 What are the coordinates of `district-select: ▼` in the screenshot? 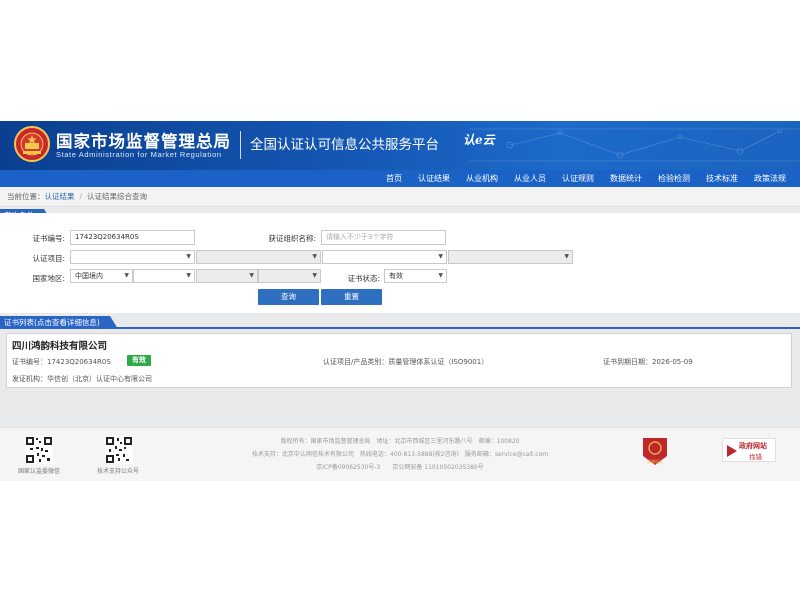 It's located at (289, 276).